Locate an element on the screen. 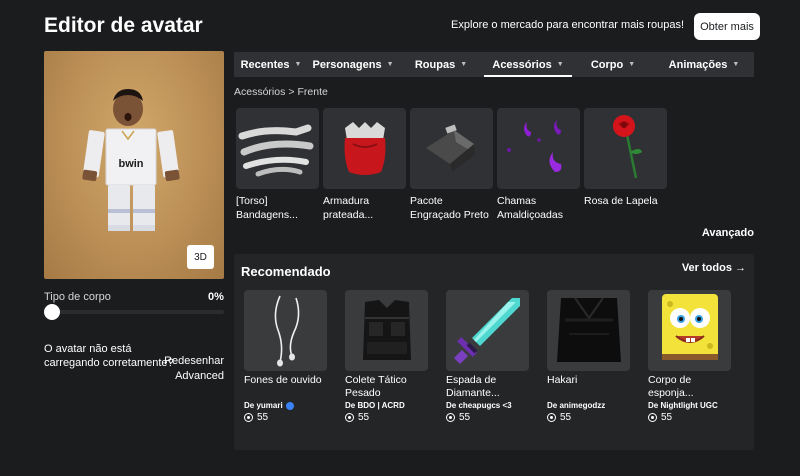 This screenshot has height=476, width=800. body-type-label: Tipo de corpo is located at coordinates (77, 297).